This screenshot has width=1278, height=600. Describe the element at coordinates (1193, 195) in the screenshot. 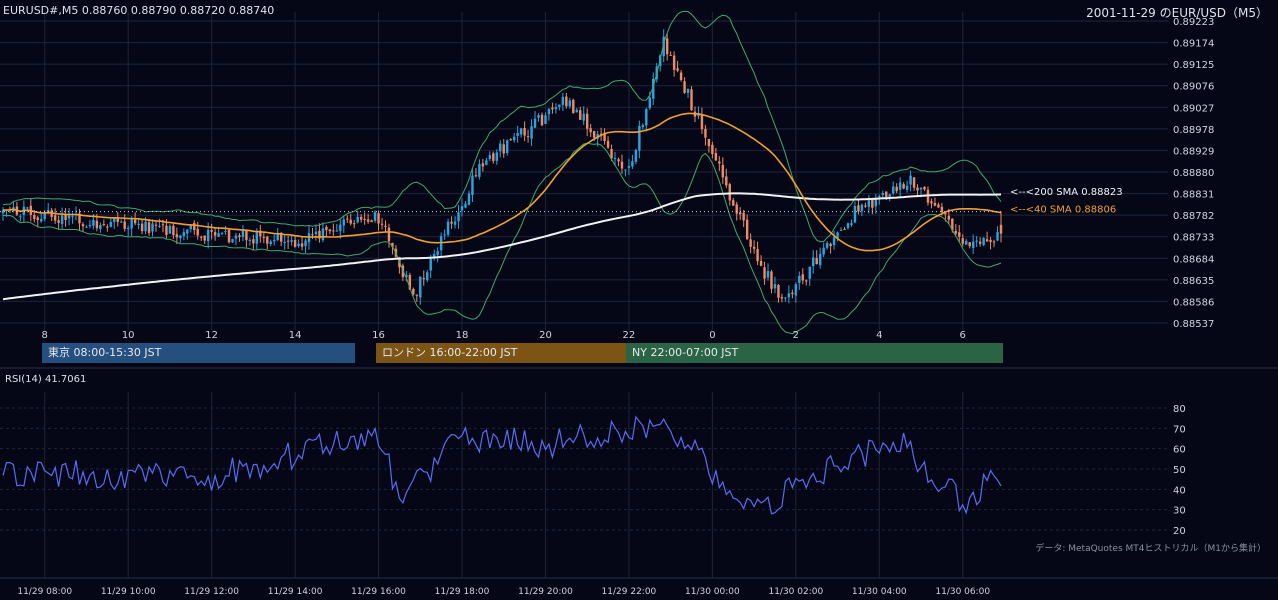

I see `price-tick-label: 0.88831` at that location.